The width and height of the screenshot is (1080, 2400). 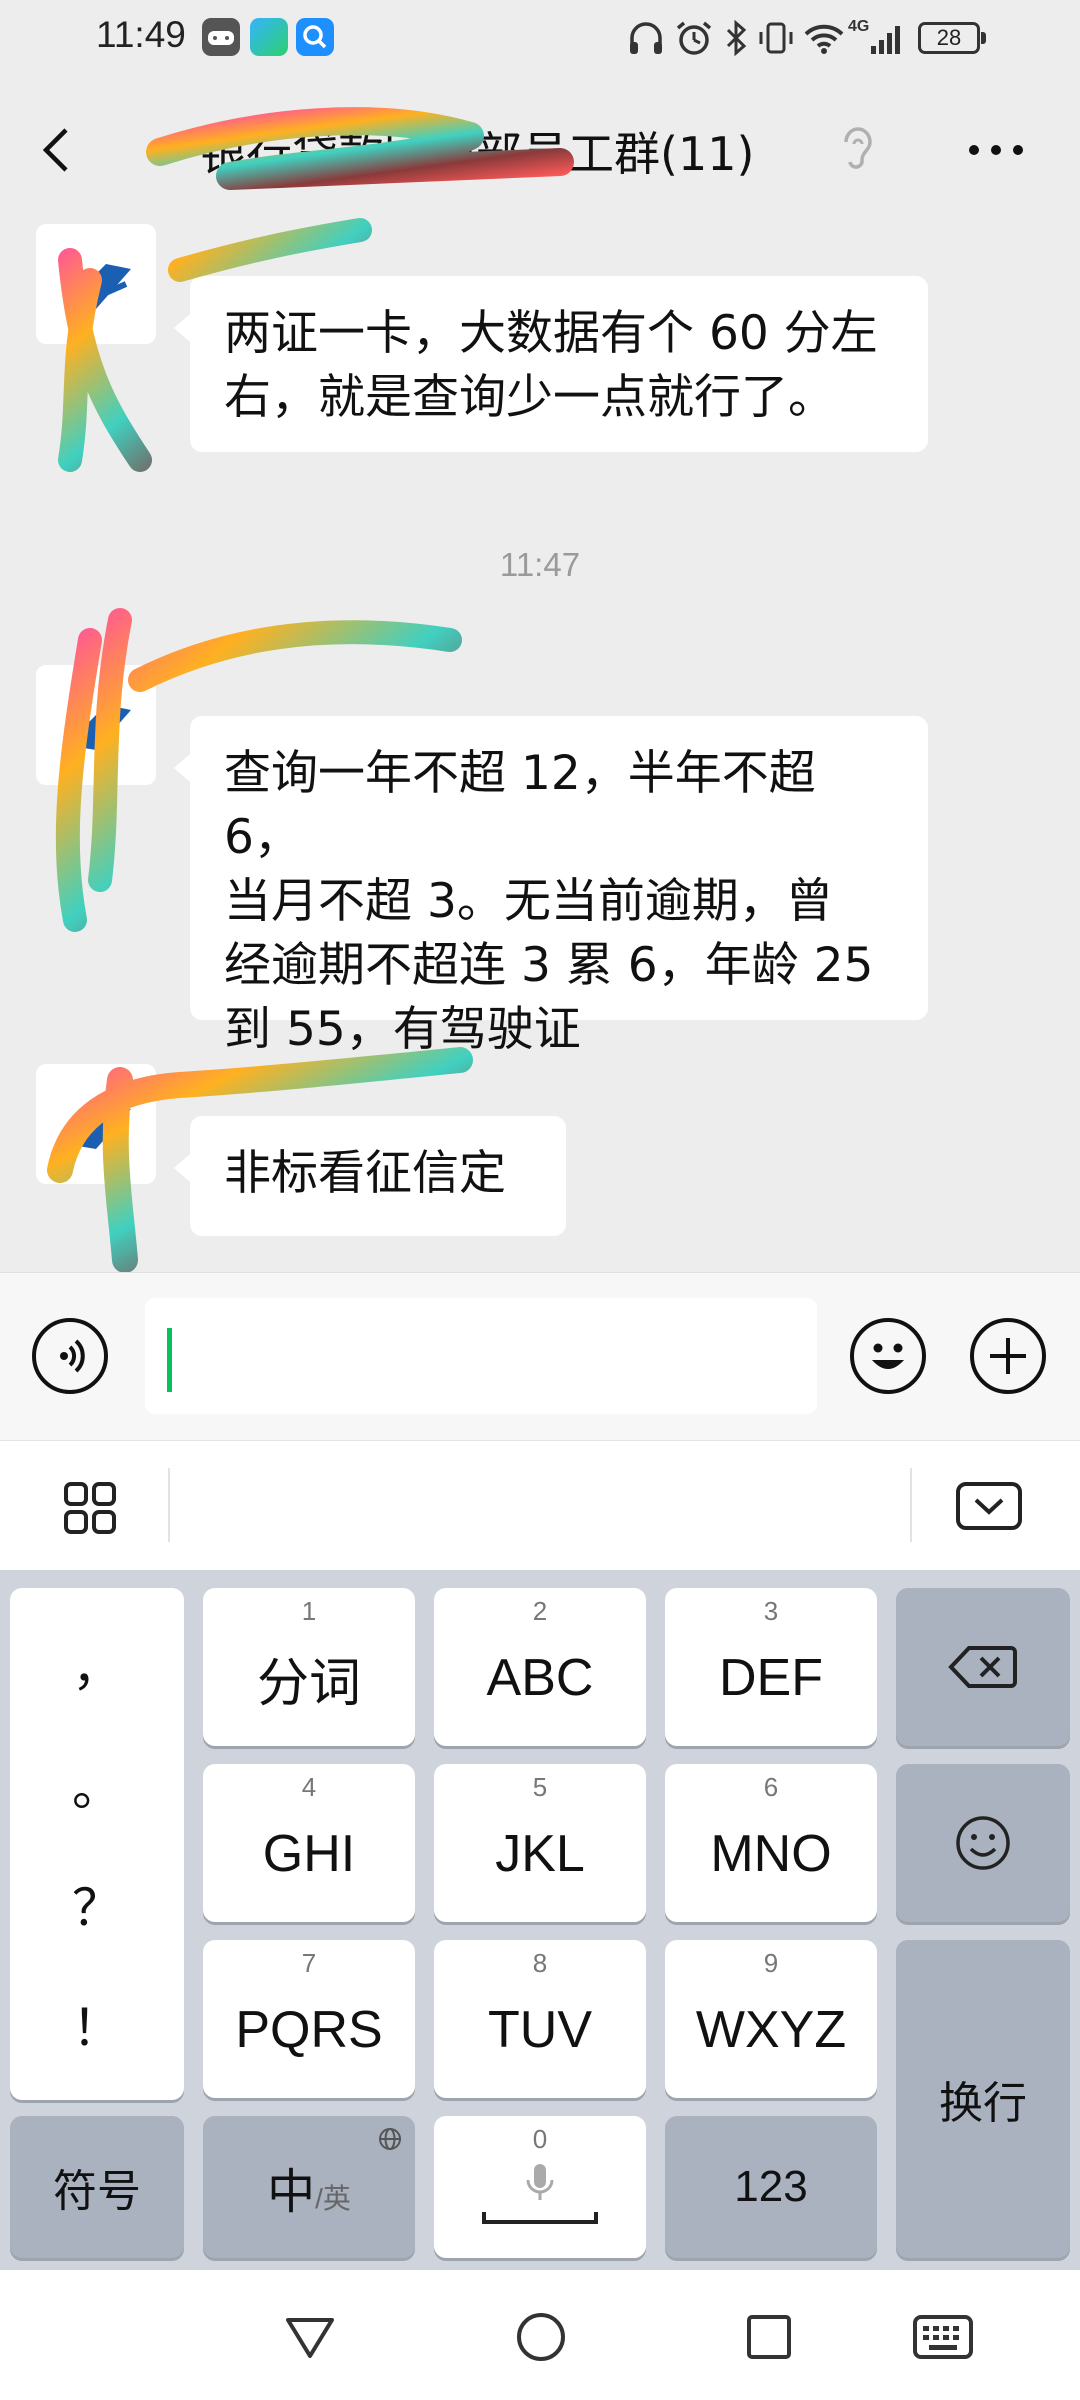 What do you see at coordinates (97, 2024) in the screenshot?
I see `punct-exclaim: ！` at bounding box center [97, 2024].